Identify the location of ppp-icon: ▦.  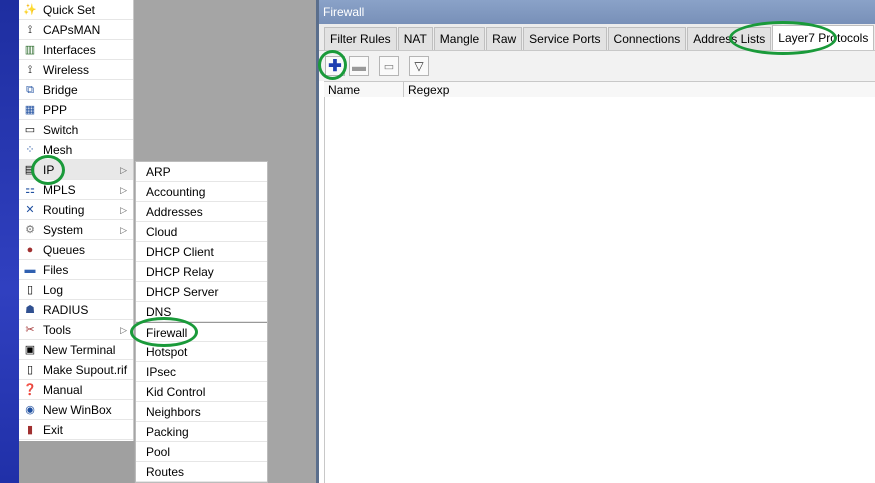
(30, 110).